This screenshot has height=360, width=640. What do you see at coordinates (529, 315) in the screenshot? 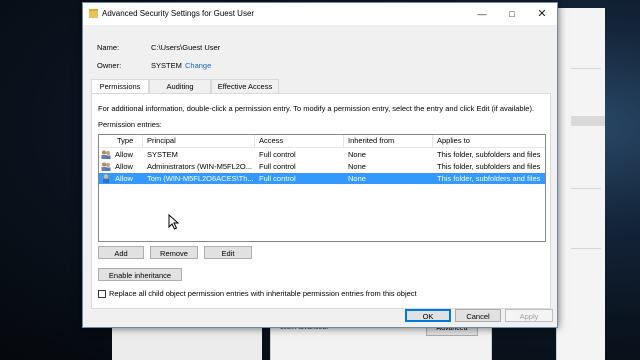
I see `apply-button: Apply` at bounding box center [529, 315].